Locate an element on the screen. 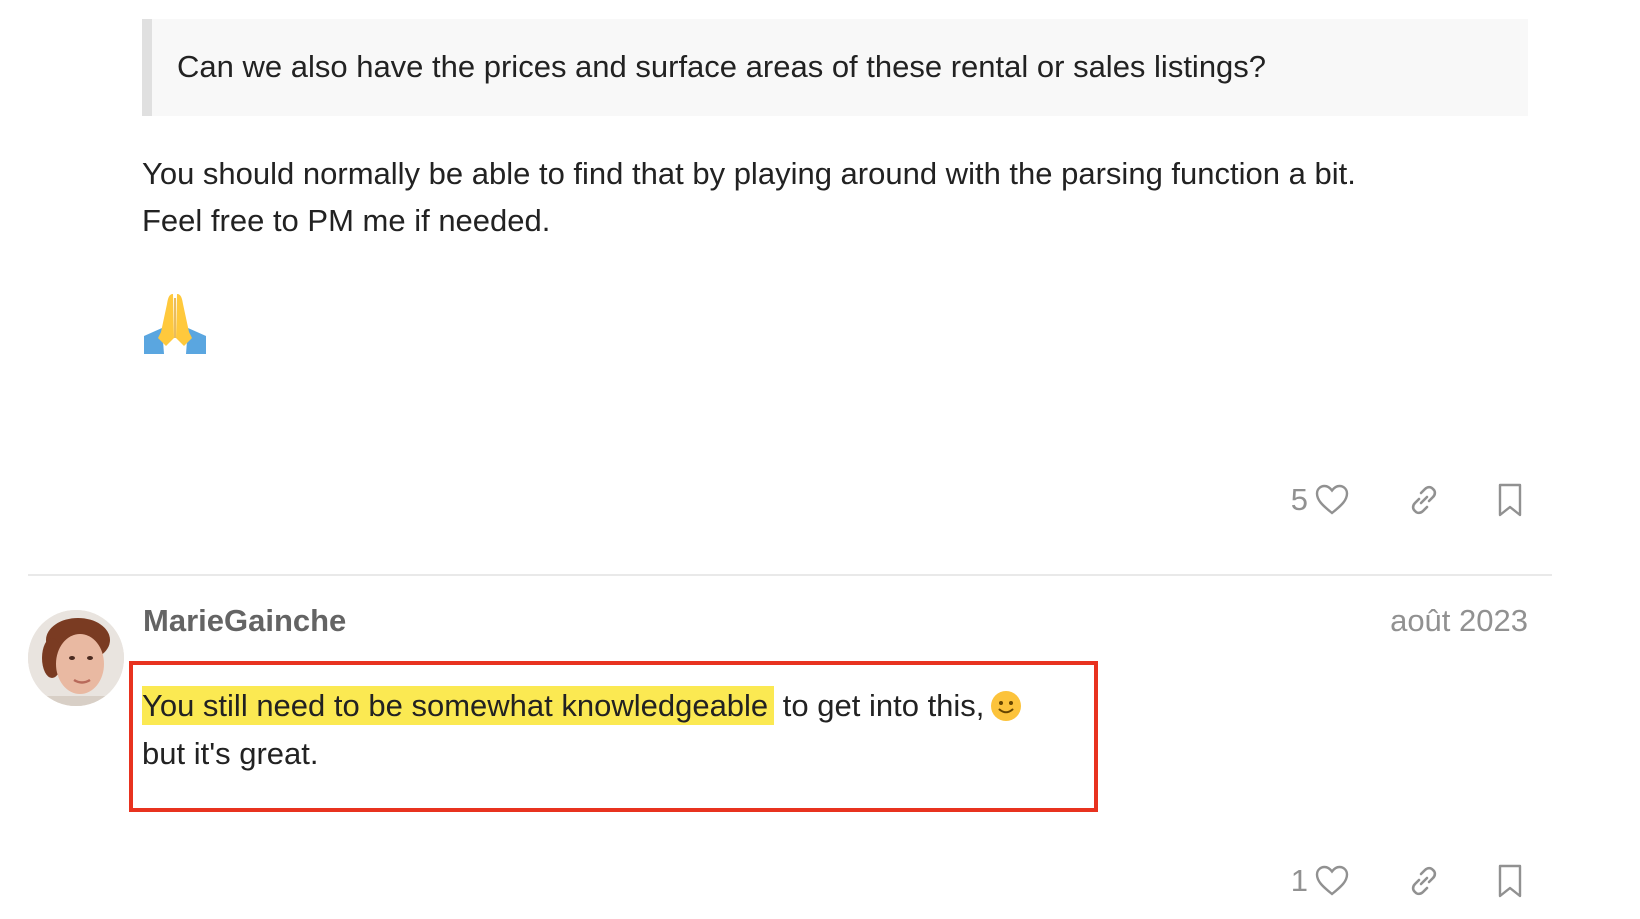 Image resolution: width=1640 pixels, height=919 pixels. post-2-actions: 1 is located at coordinates (1409, 881).